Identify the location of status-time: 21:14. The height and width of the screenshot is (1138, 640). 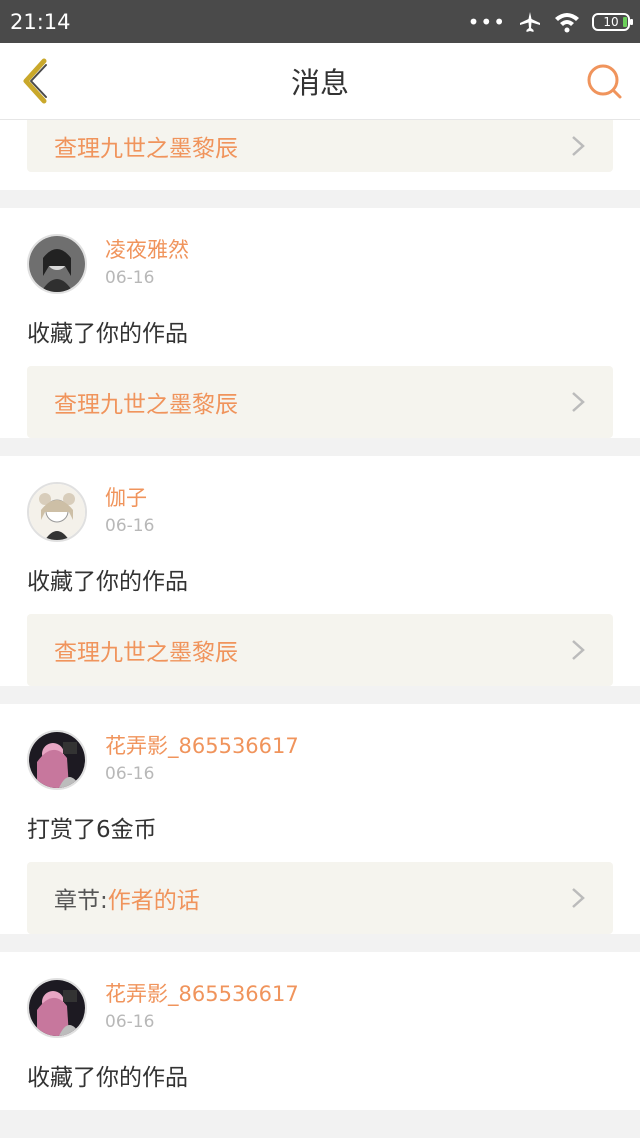
(40, 21).